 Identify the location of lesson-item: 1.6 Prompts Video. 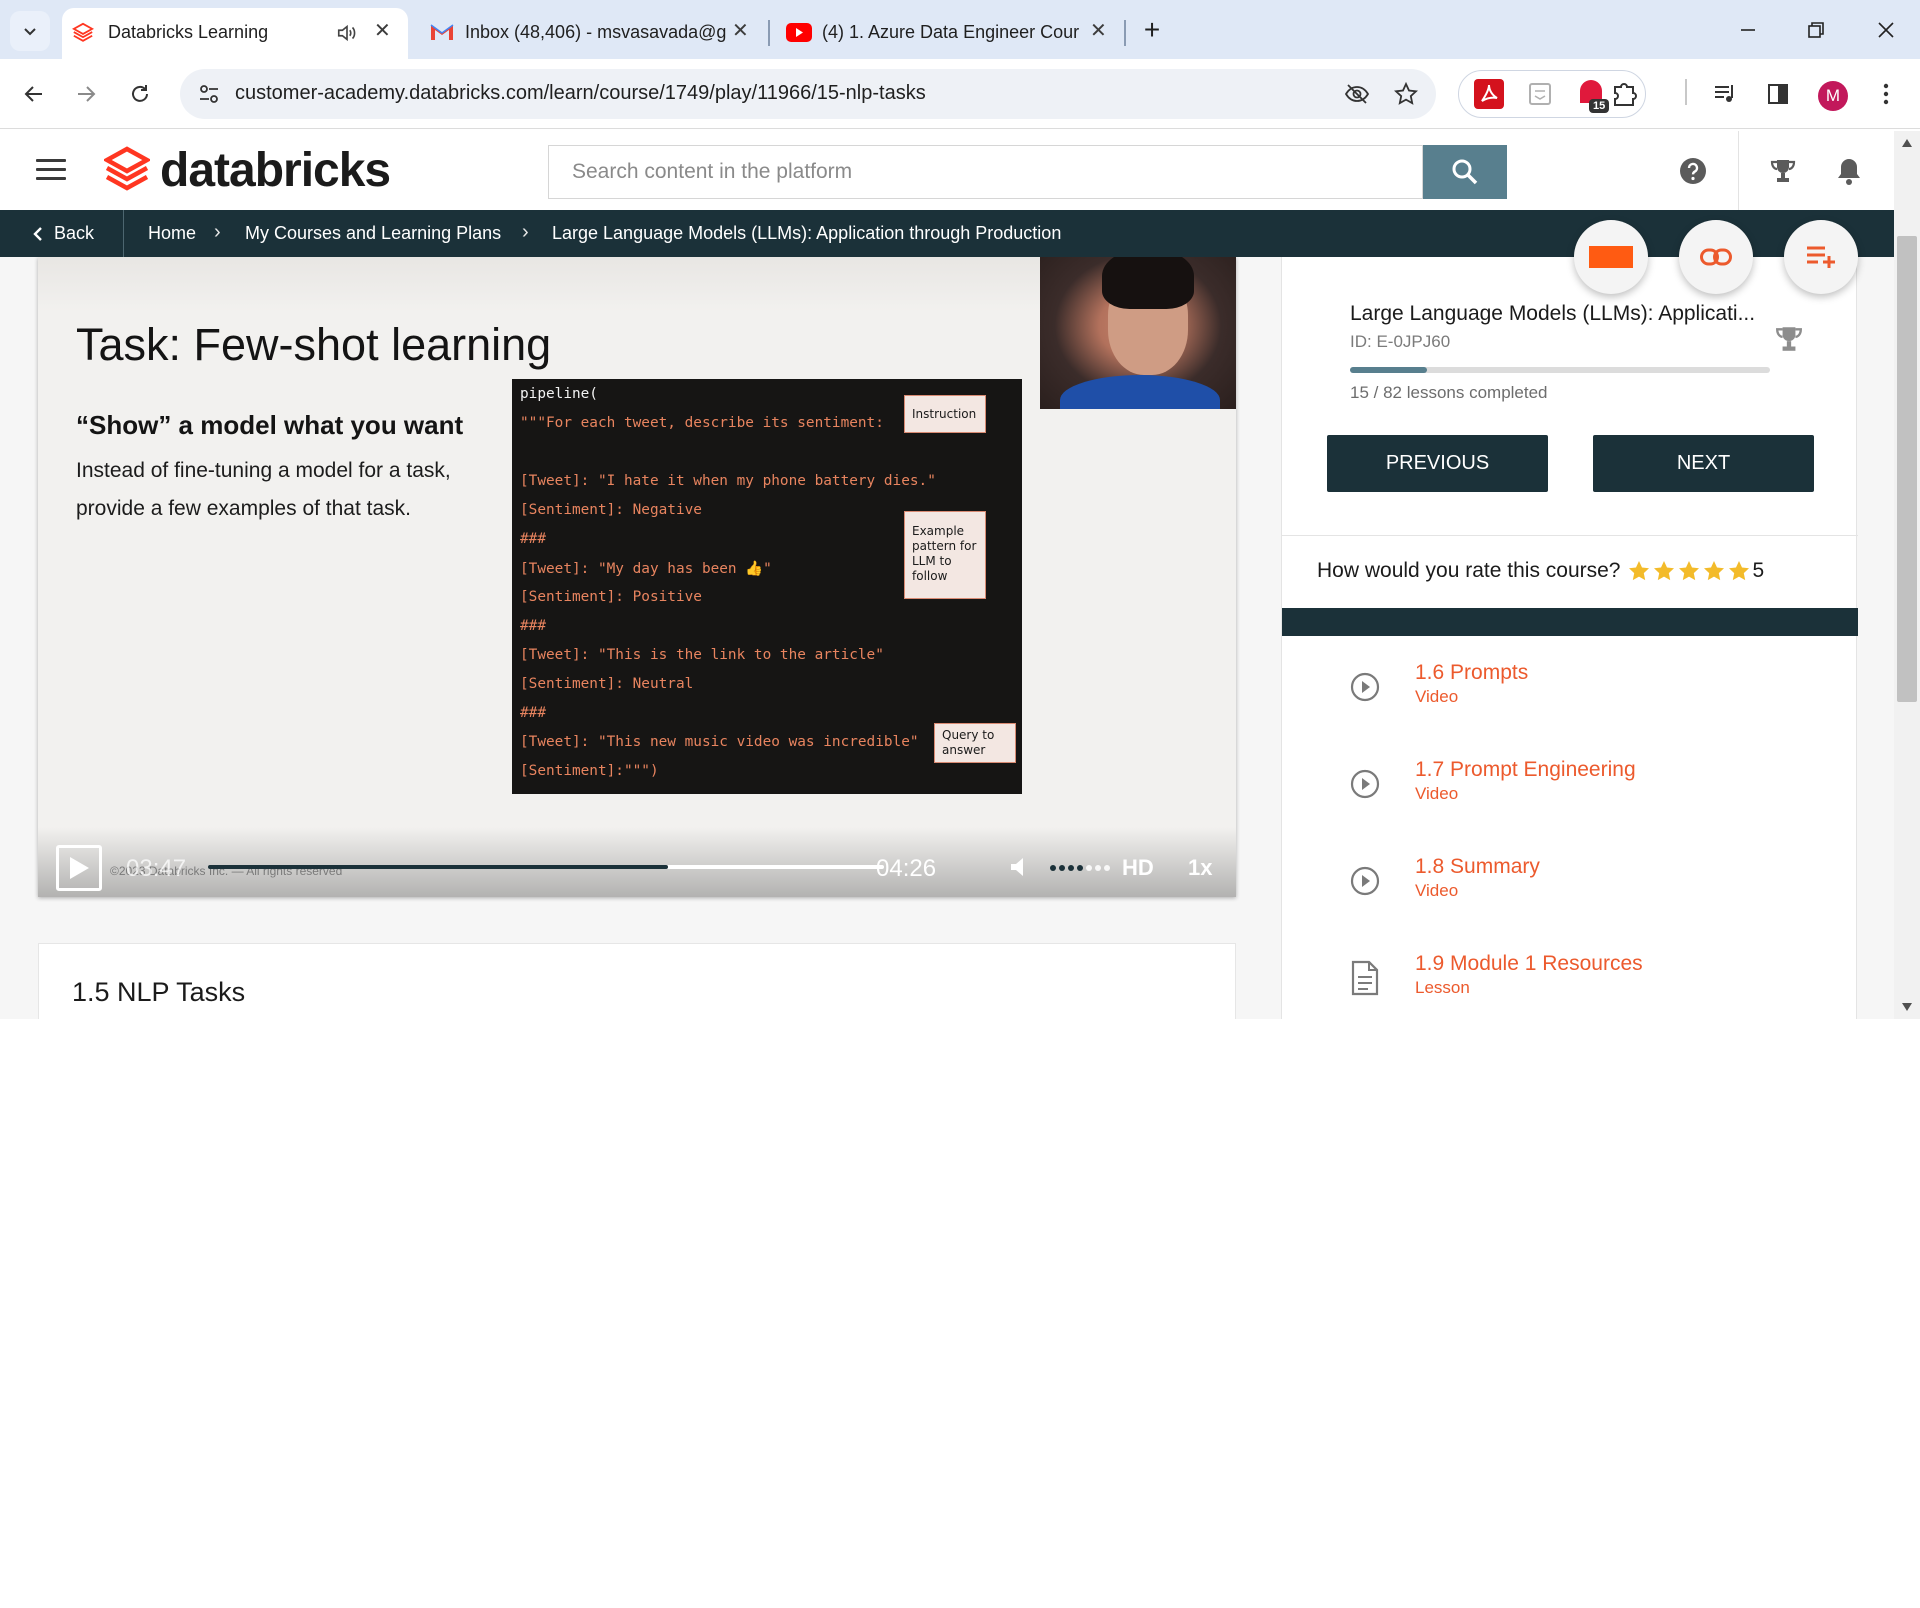
(1570, 692).